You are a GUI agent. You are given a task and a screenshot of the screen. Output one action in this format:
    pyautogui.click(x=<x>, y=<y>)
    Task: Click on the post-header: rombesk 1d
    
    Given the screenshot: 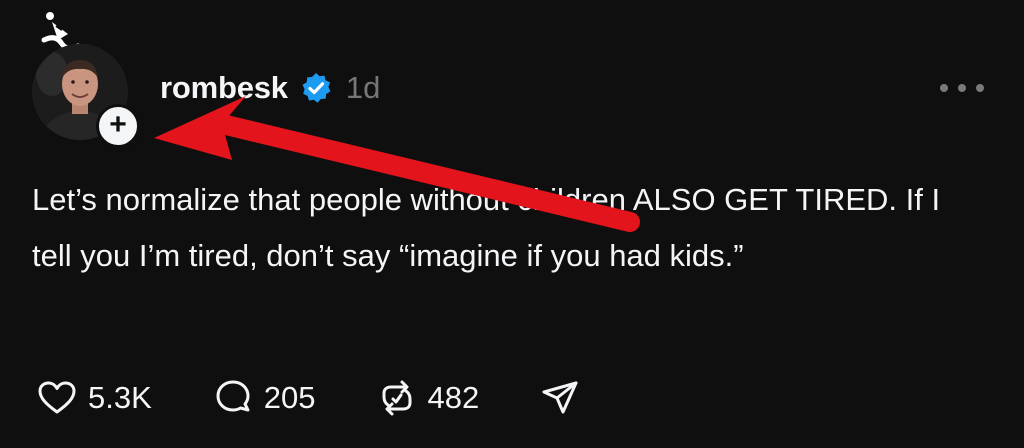 What is the action you would take?
    pyautogui.click(x=270, y=88)
    